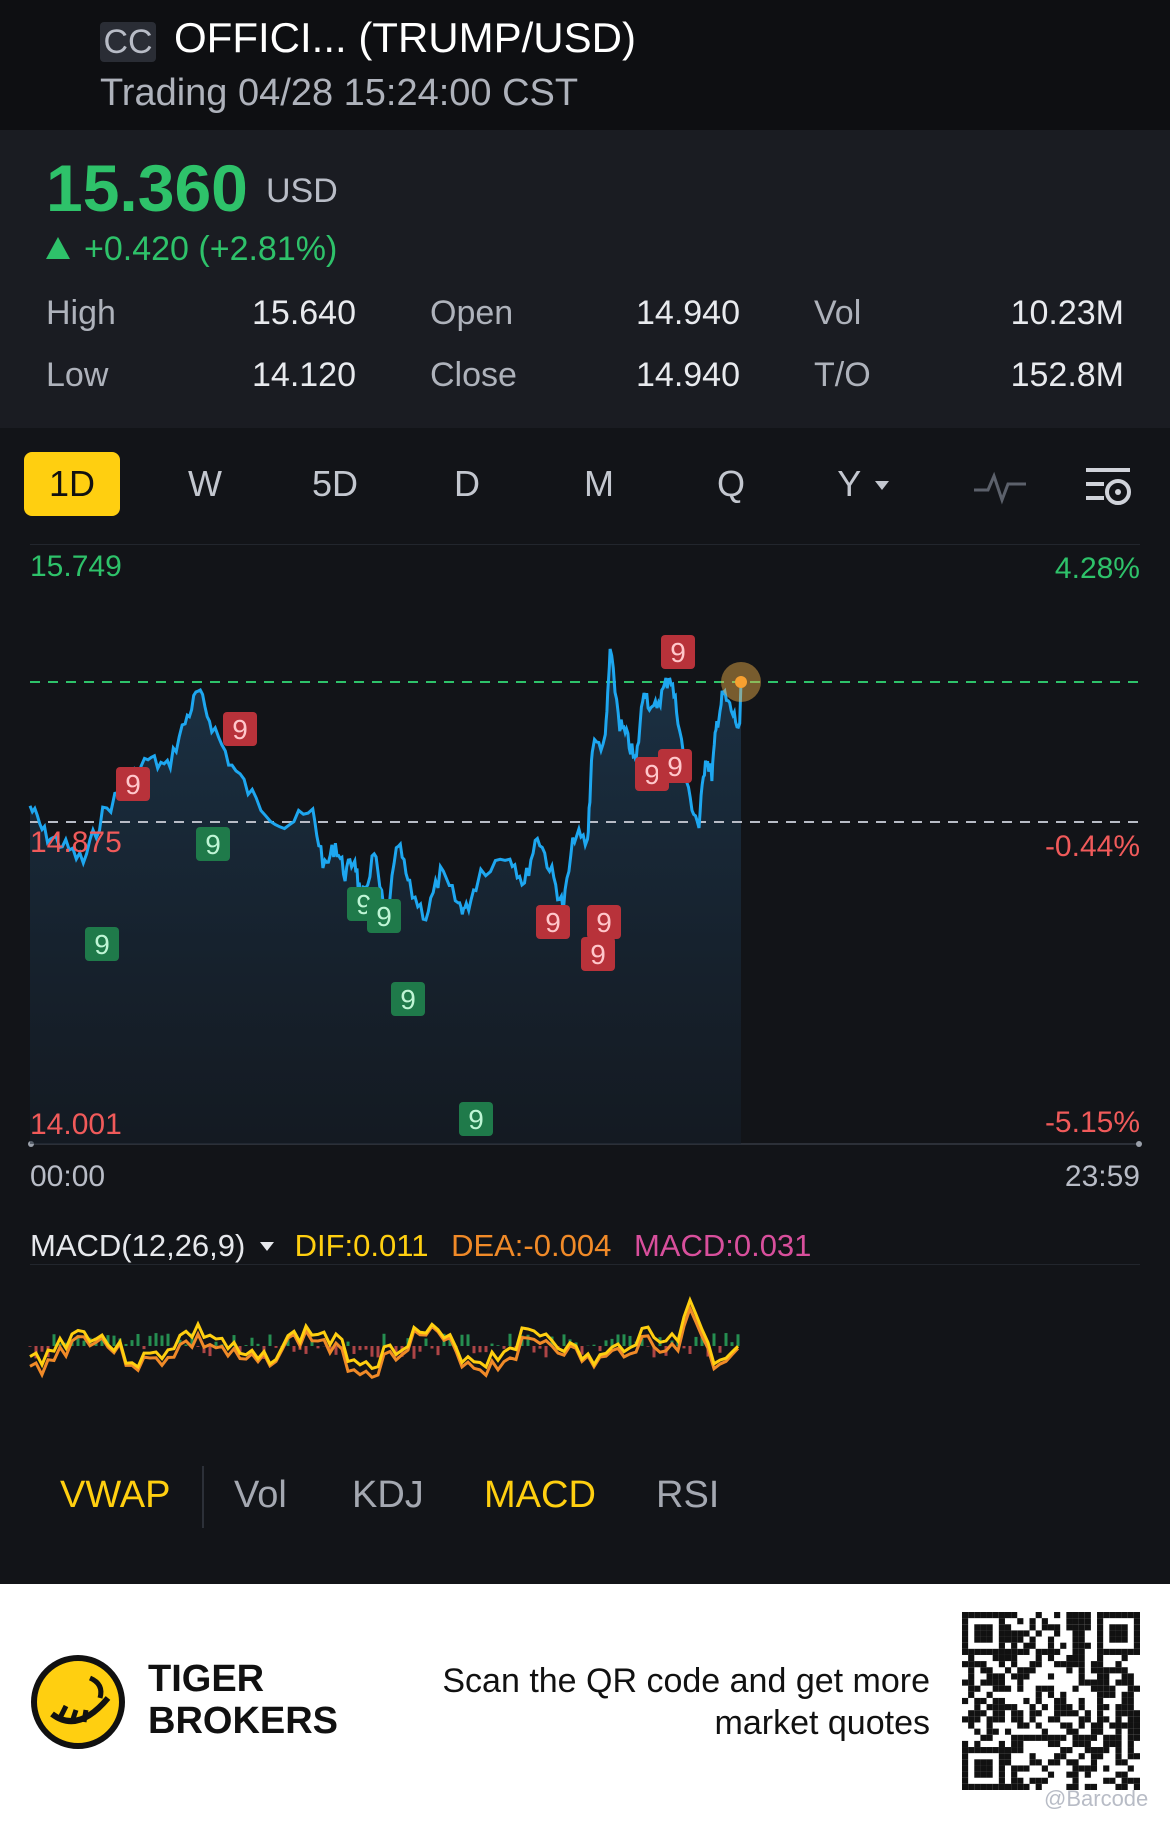 The width and height of the screenshot is (1170, 1821). I want to click on asset-title: OFFICI... (TRUMP/USD), so click(405, 38).